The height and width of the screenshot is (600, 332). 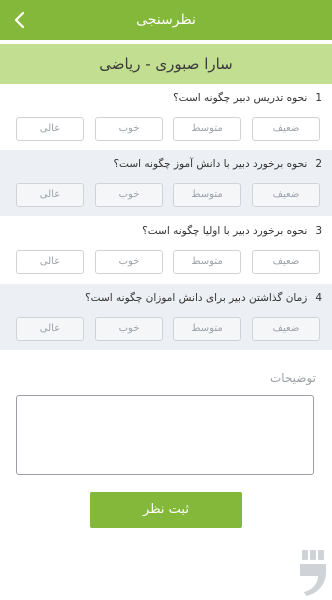 I want to click on student-subject-bar: سارا صبوری - ریاضی, so click(x=166, y=64).